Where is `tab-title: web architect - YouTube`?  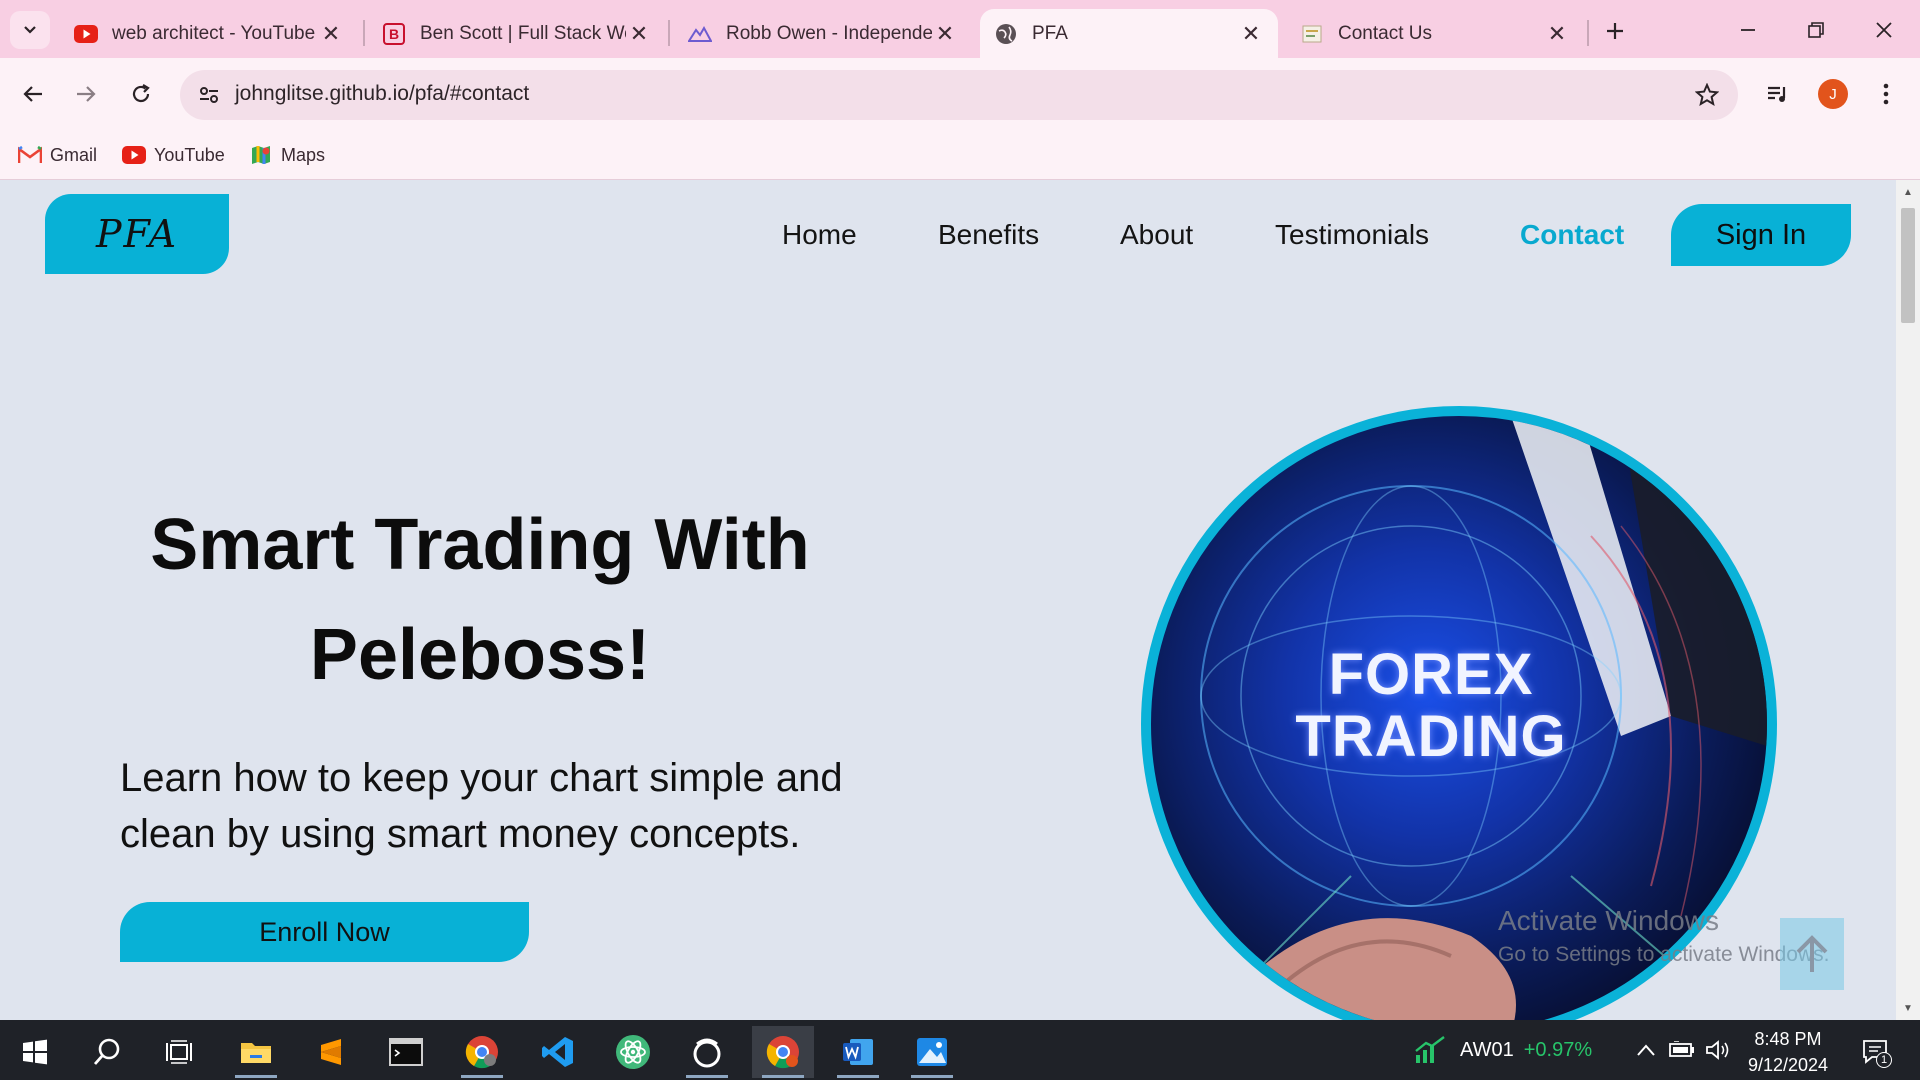
tab-title: web architect - YouTube is located at coordinates (214, 33).